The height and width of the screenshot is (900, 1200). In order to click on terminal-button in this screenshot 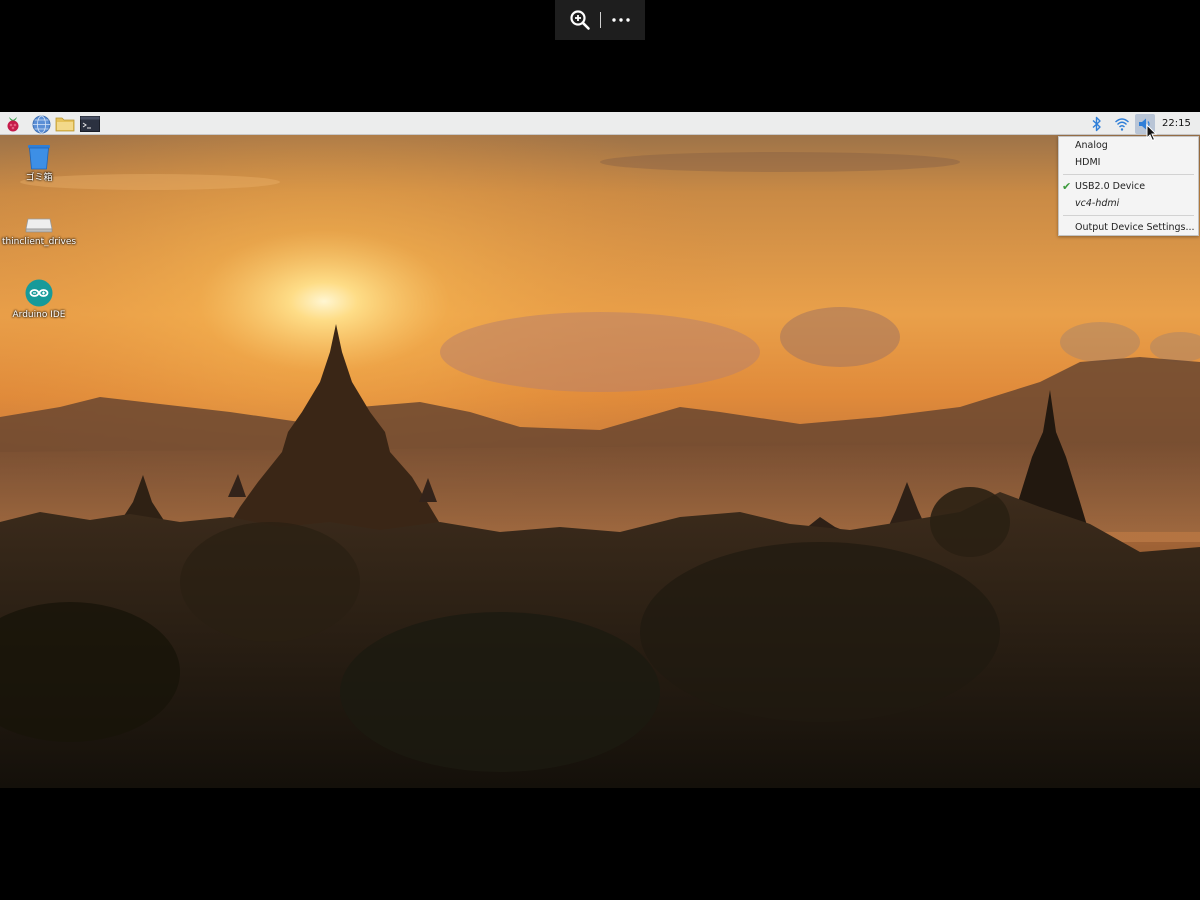, I will do `click(90, 124)`.